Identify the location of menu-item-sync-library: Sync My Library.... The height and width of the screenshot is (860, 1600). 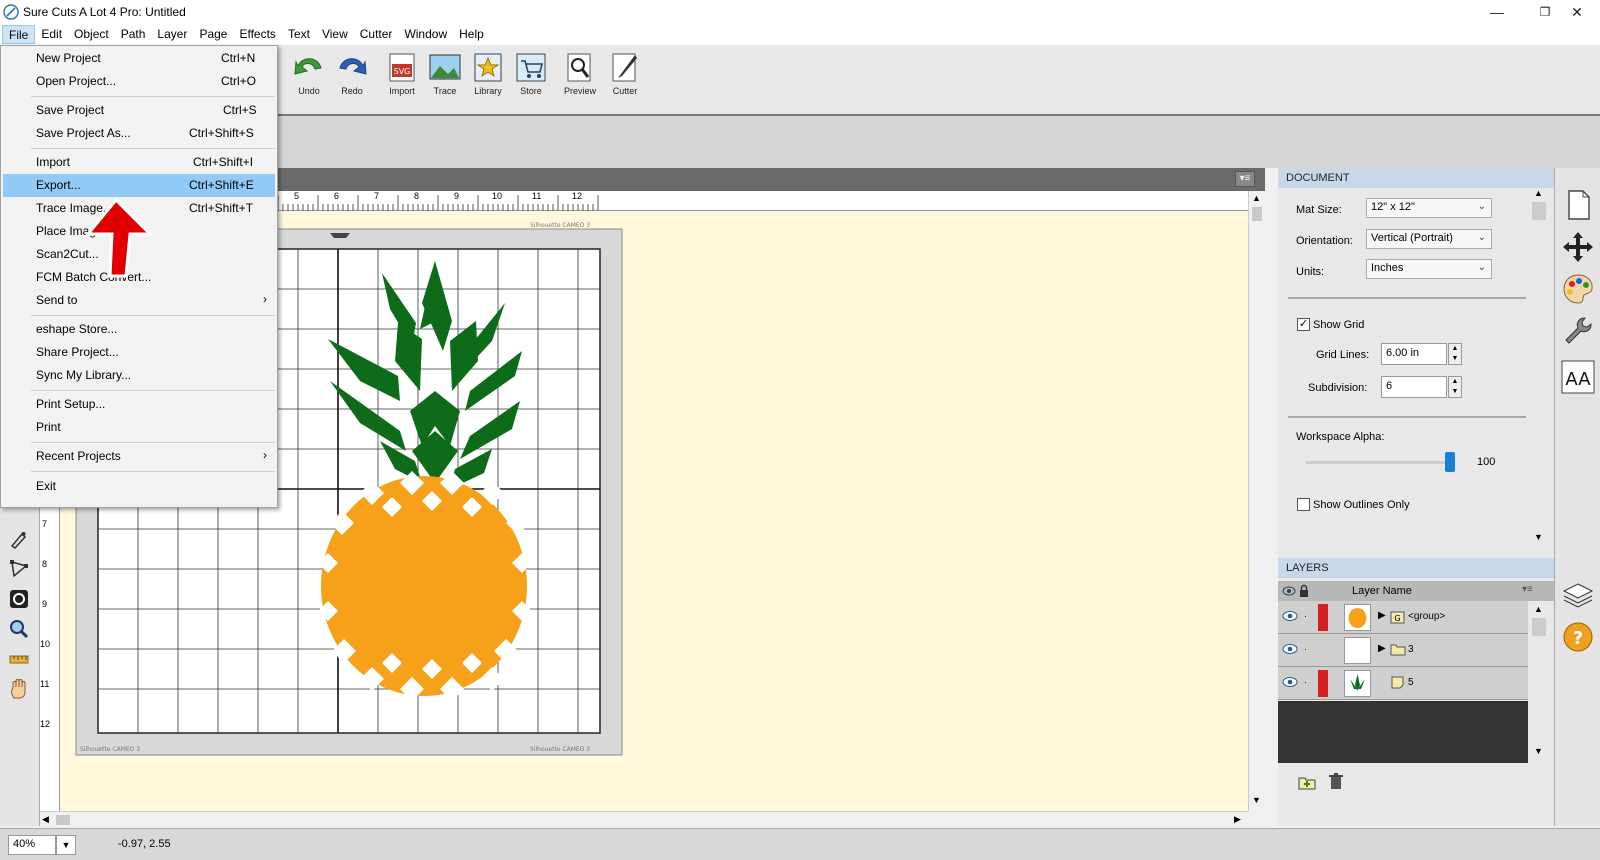
(139, 375).